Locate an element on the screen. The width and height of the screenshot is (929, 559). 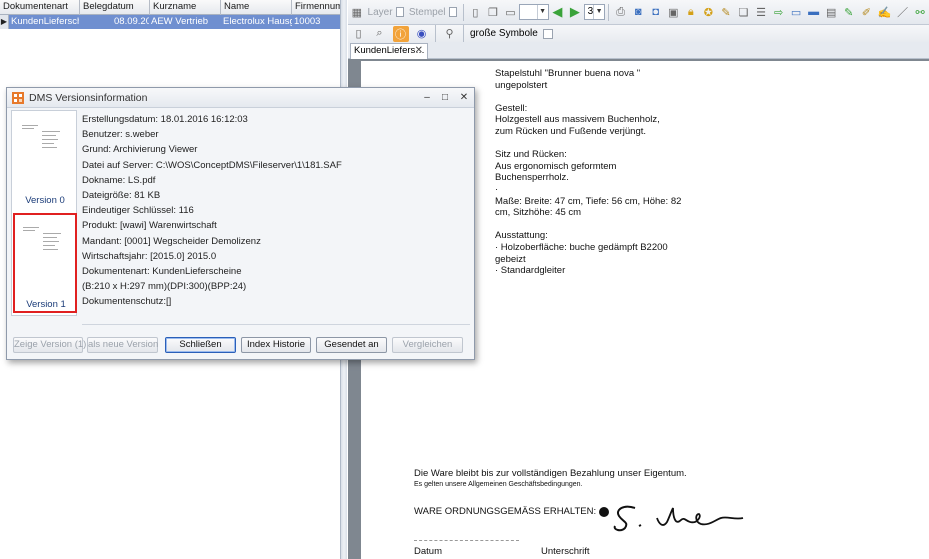
version-info-field: Dokname: LS.pdf is located at coordinates (119, 180).